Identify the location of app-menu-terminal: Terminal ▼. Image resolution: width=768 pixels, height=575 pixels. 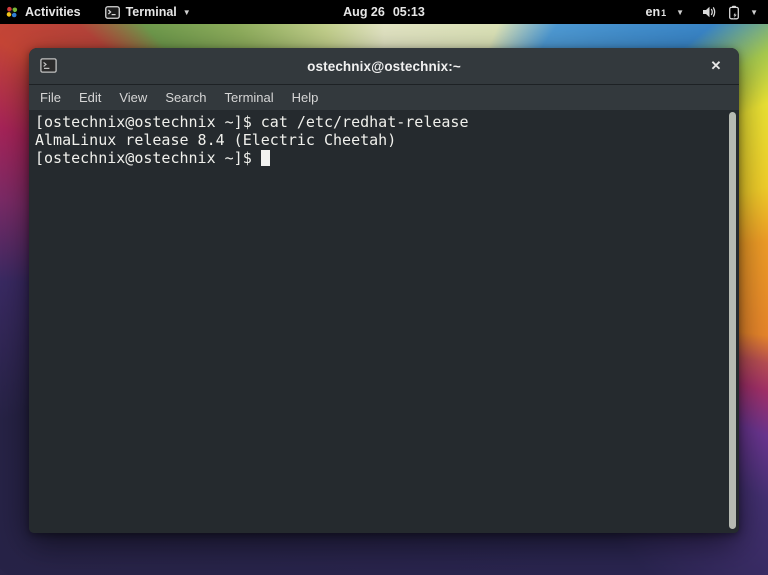
(148, 12).